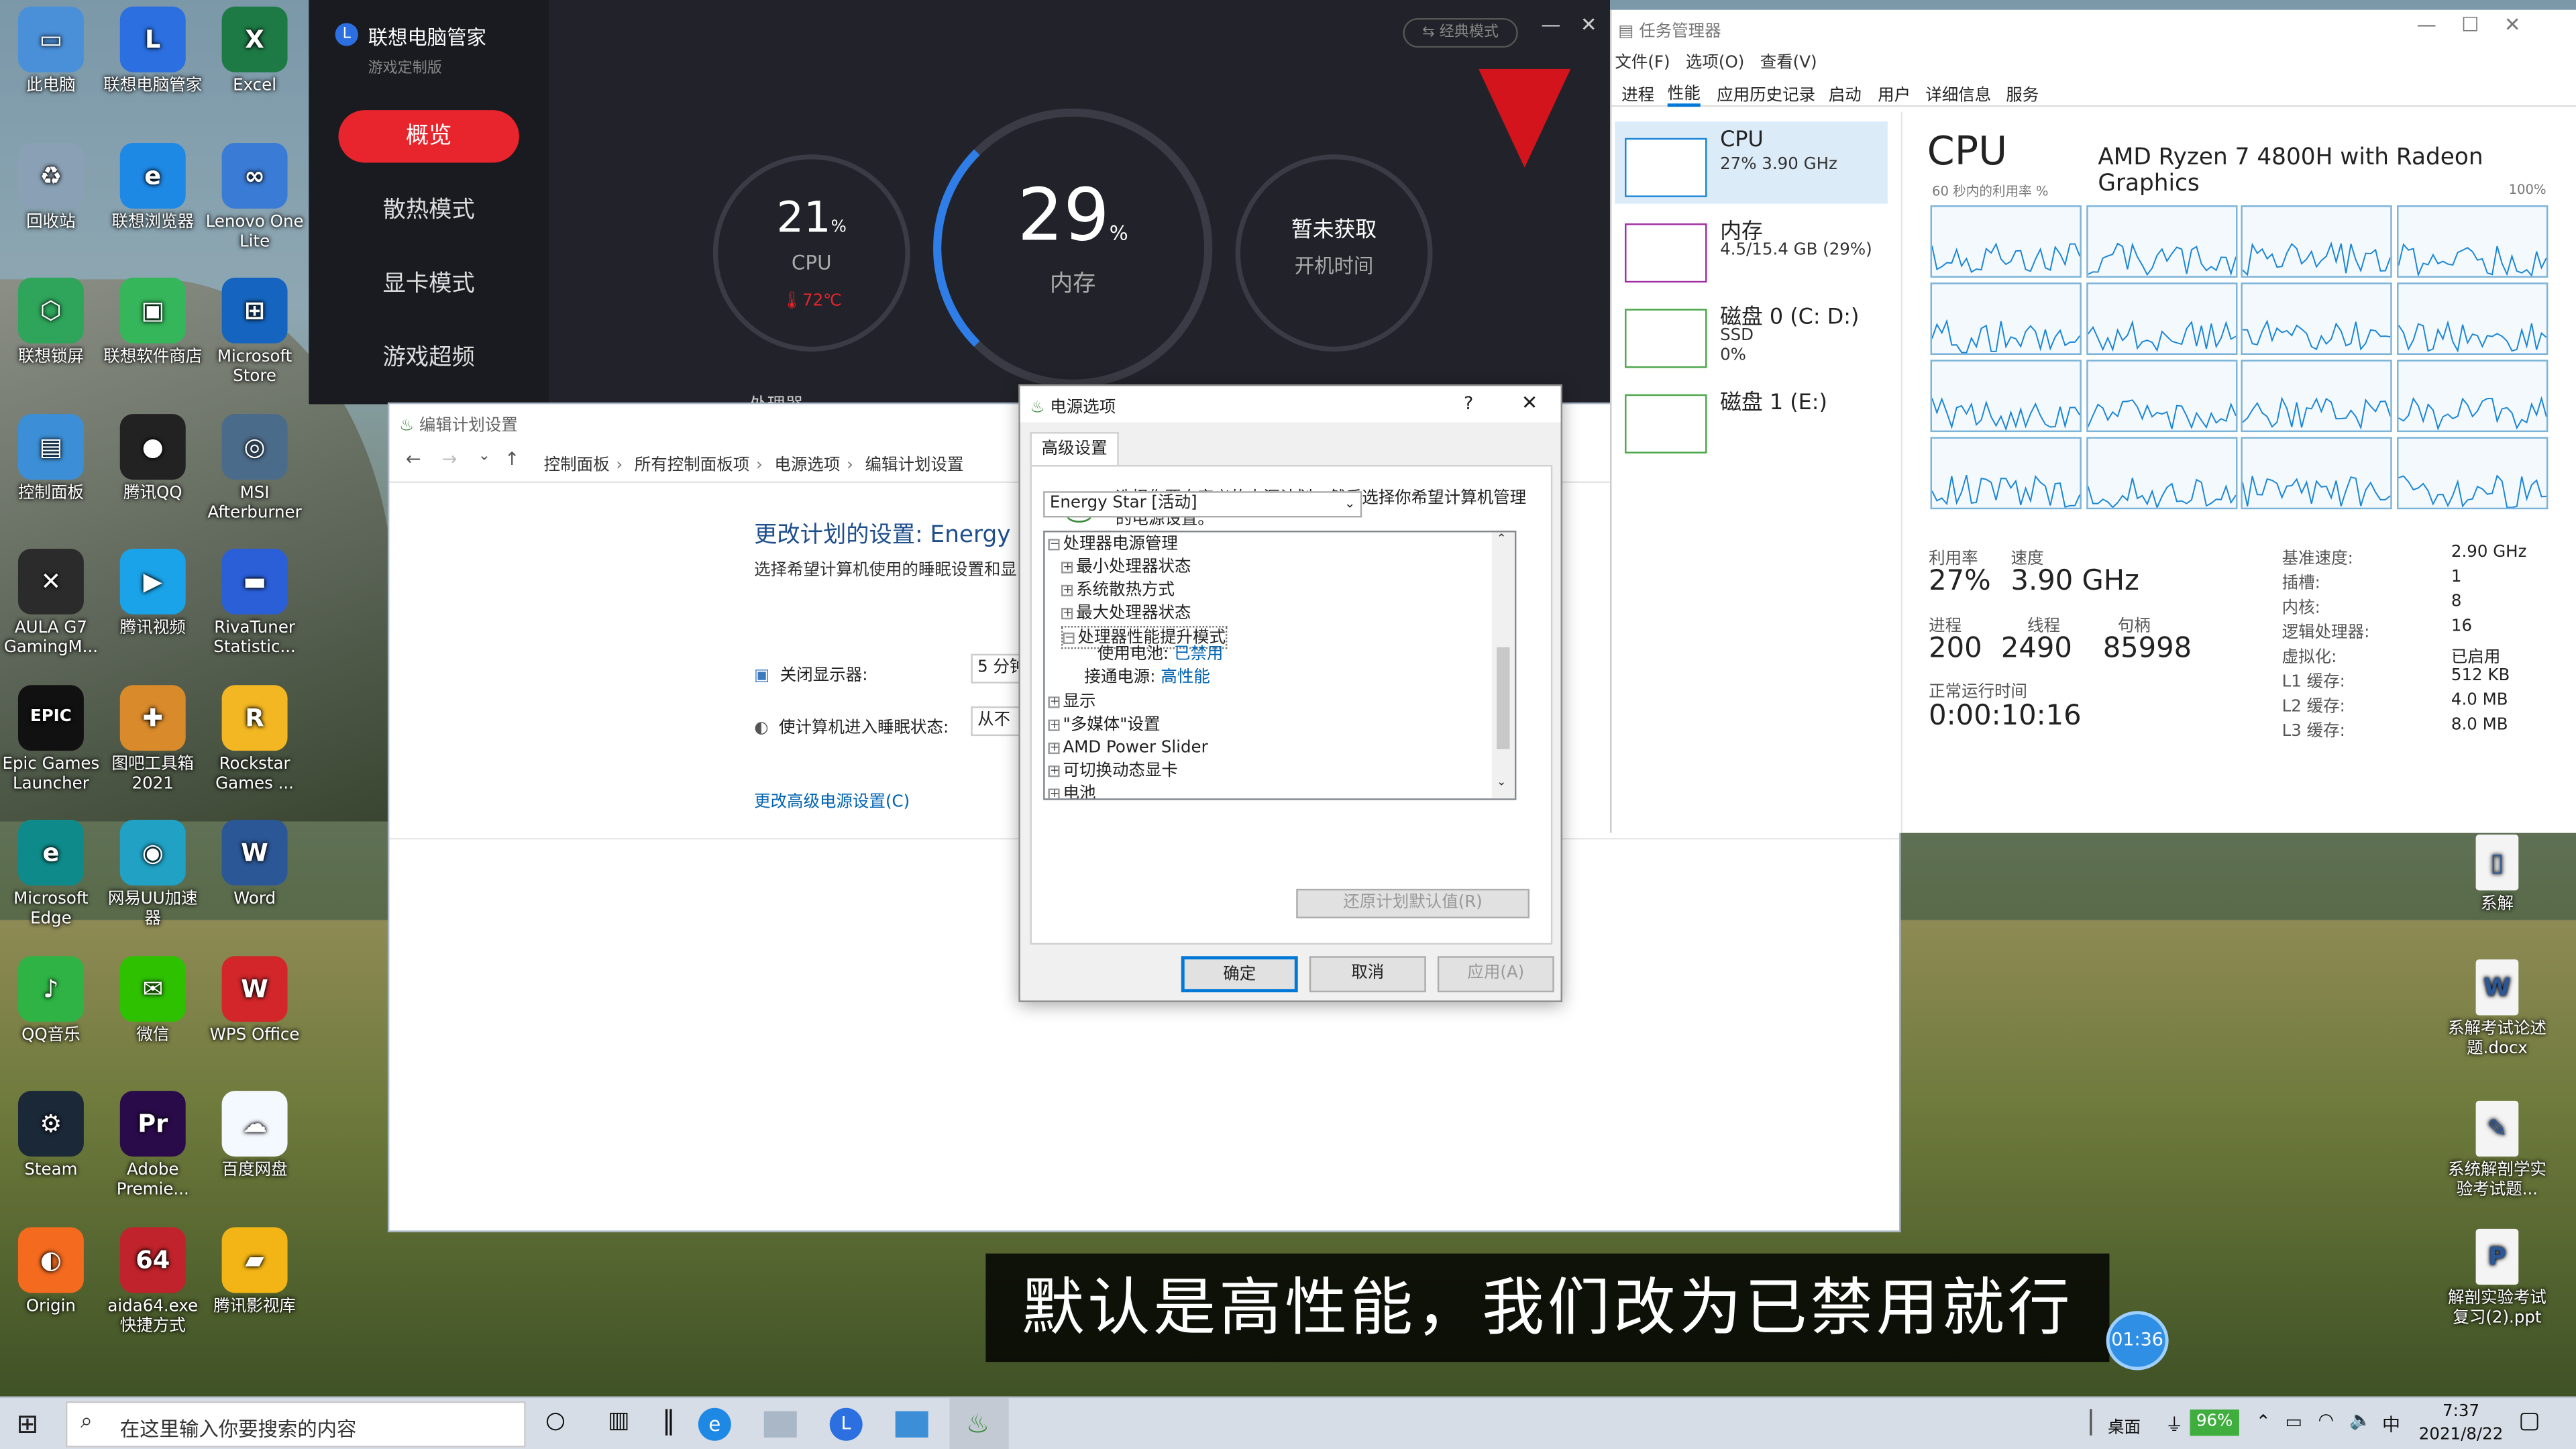 This screenshot has width=2576, height=1449. What do you see at coordinates (1788, 63) in the screenshot?
I see `menu-view: 查看(V)` at bounding box center [1788, 63].